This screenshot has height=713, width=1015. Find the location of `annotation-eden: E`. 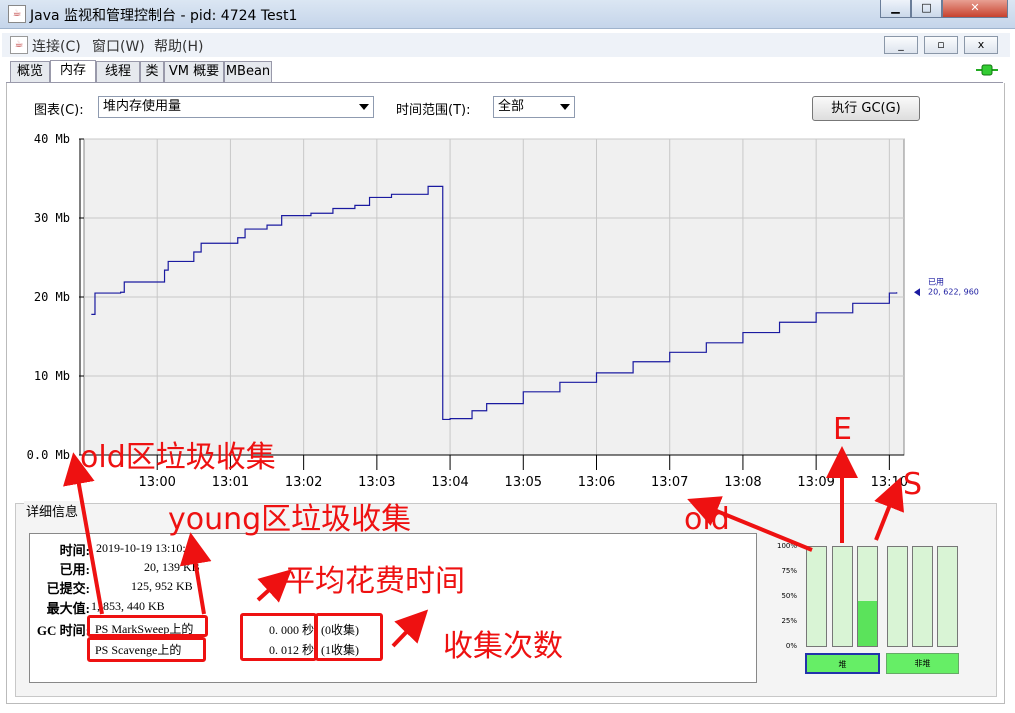

annotation-eden: E is located at coordinates (842, 429).